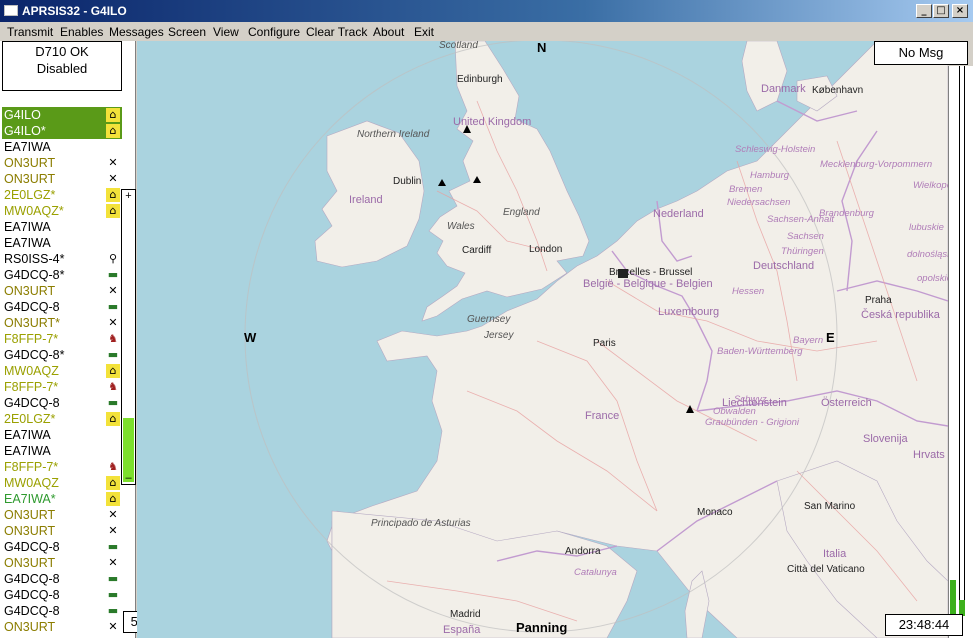 The width and height of the screenshot is (973, 638). I want to click on zoom-scale: + –, so click(128, 337).